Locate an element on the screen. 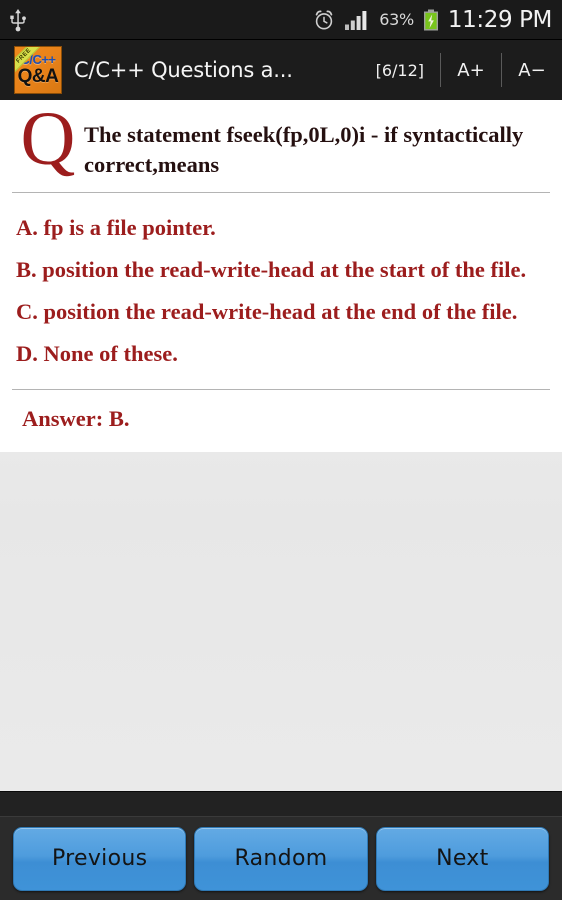 The image size is (562, 900). font-increase-button: A+ is located at coordinates (471, 70).